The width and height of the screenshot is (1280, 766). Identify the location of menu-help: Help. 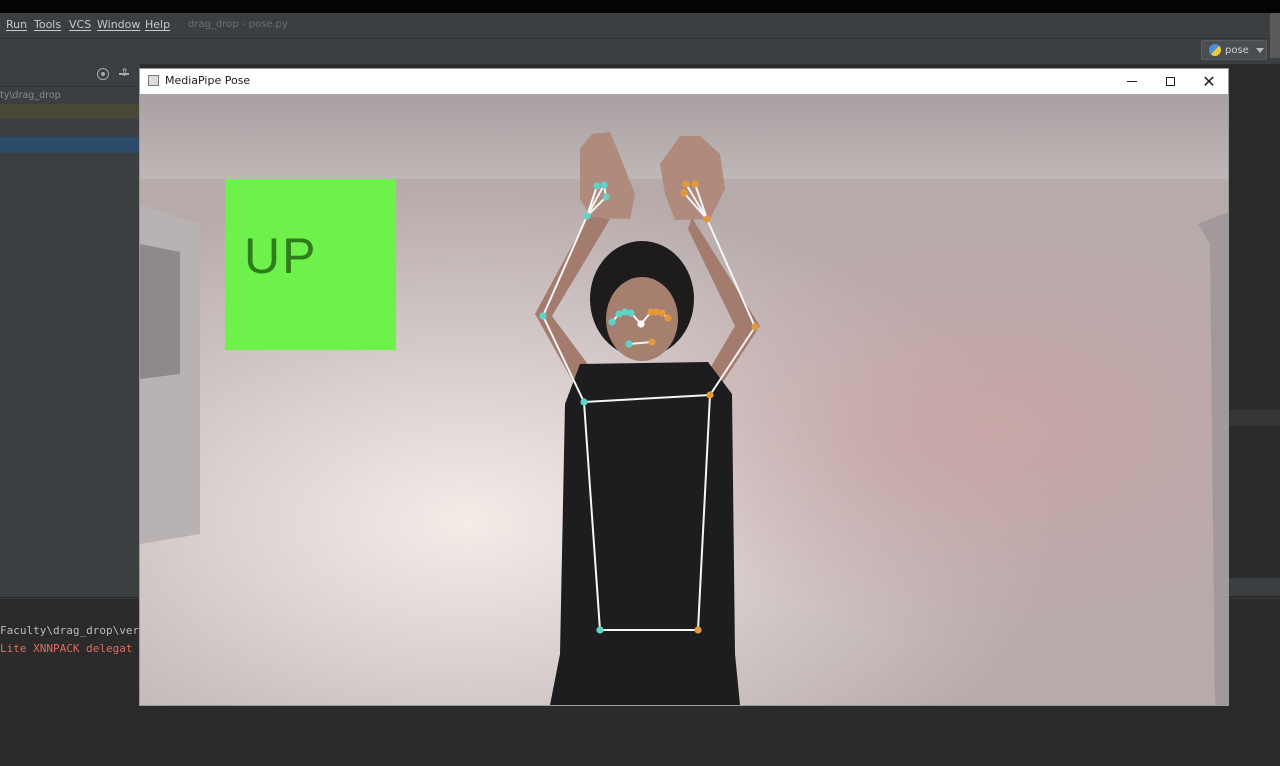
(157, 24).